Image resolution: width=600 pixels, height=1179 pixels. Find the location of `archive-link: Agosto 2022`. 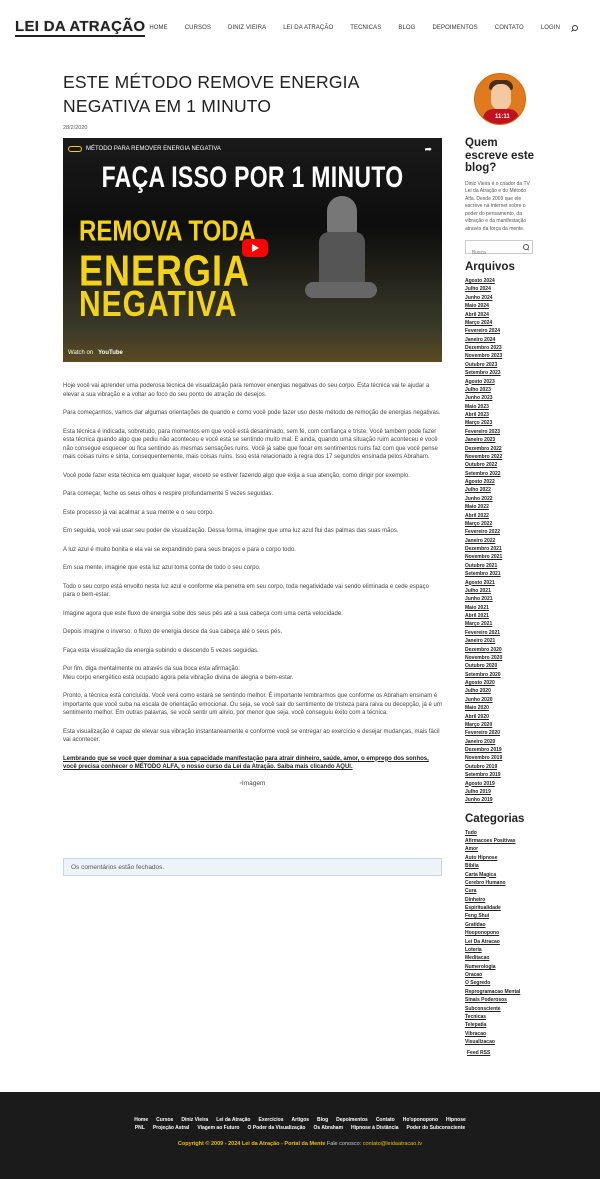

archive-link: Agosto 2022 is located at coordinates (501, 482).